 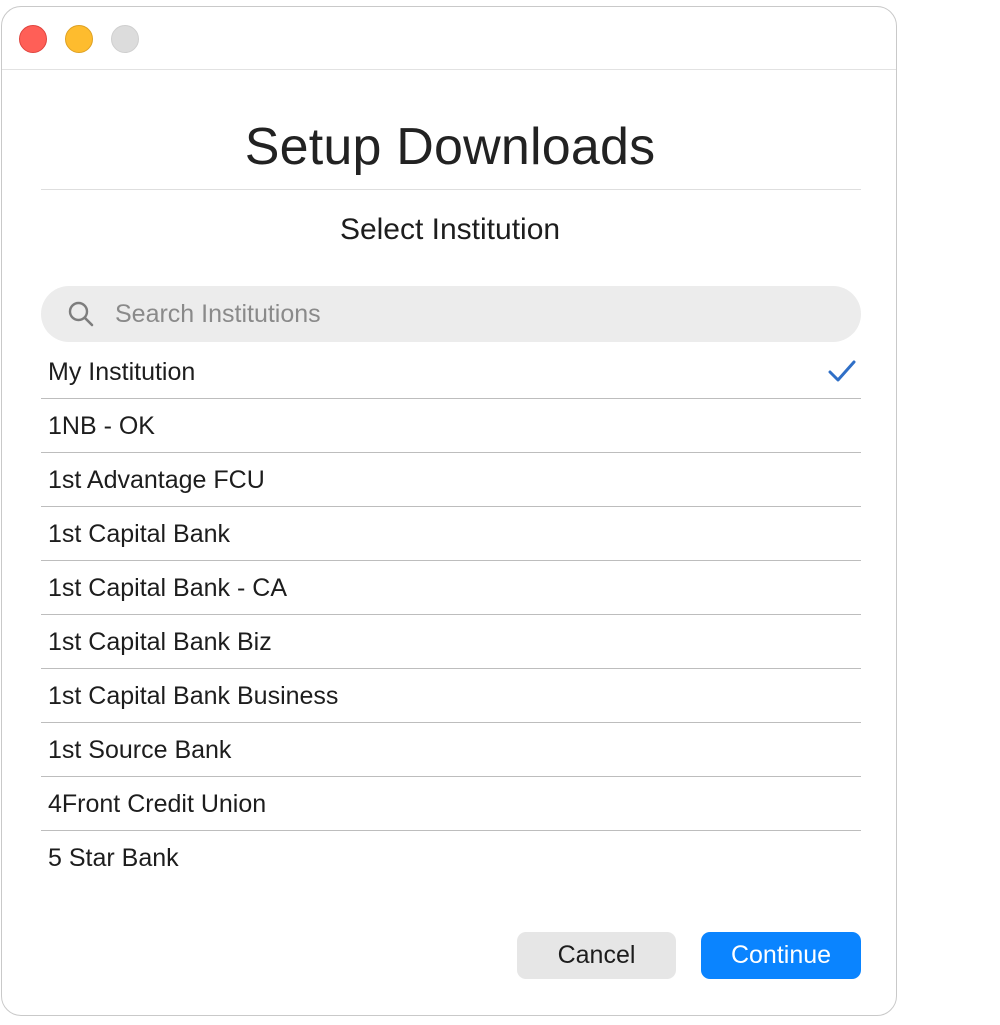 What do you see at coordinates (451, 858) in the screenshot?
I see `list-item: 5 Star Bank` at bounding box center [451, 858].